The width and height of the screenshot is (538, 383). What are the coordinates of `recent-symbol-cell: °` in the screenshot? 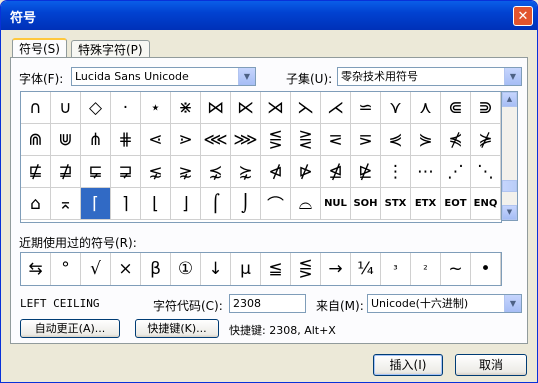 It's located at (66, 269).